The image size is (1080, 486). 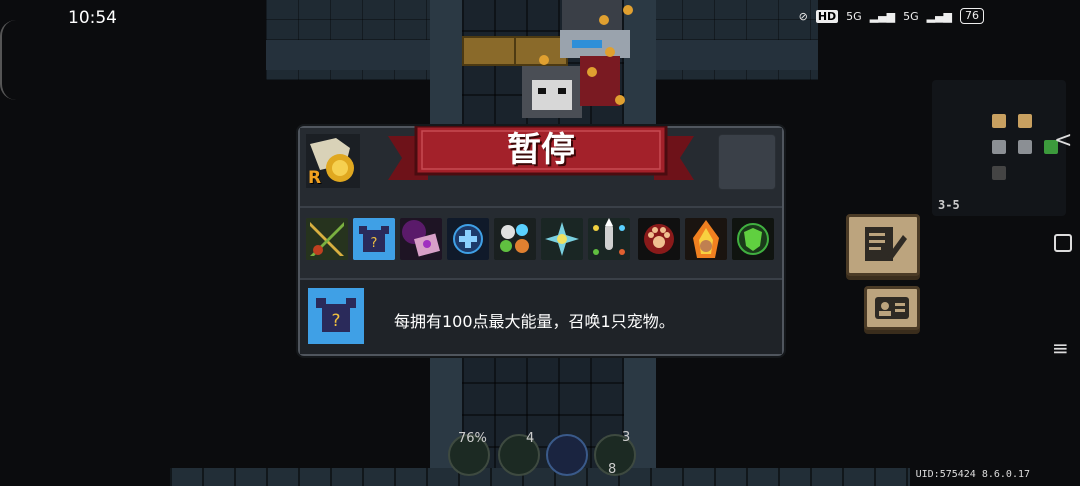 I want to click on status-time: 10:54, so click(x=92, y=18).